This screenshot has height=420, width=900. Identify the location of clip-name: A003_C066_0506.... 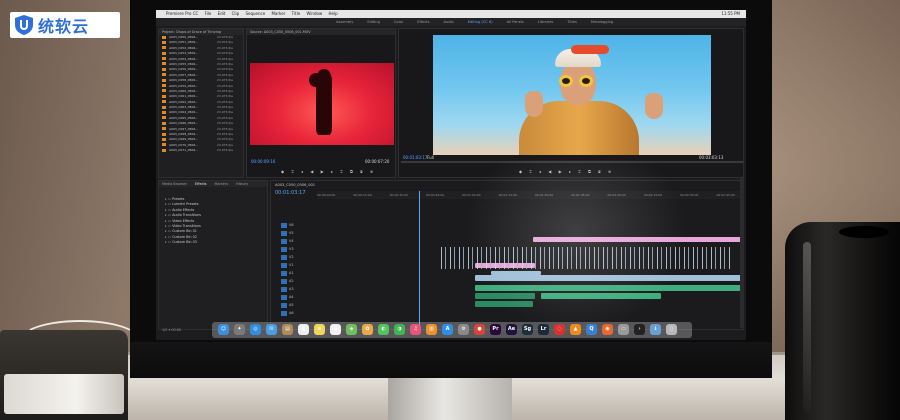
(184, 123).